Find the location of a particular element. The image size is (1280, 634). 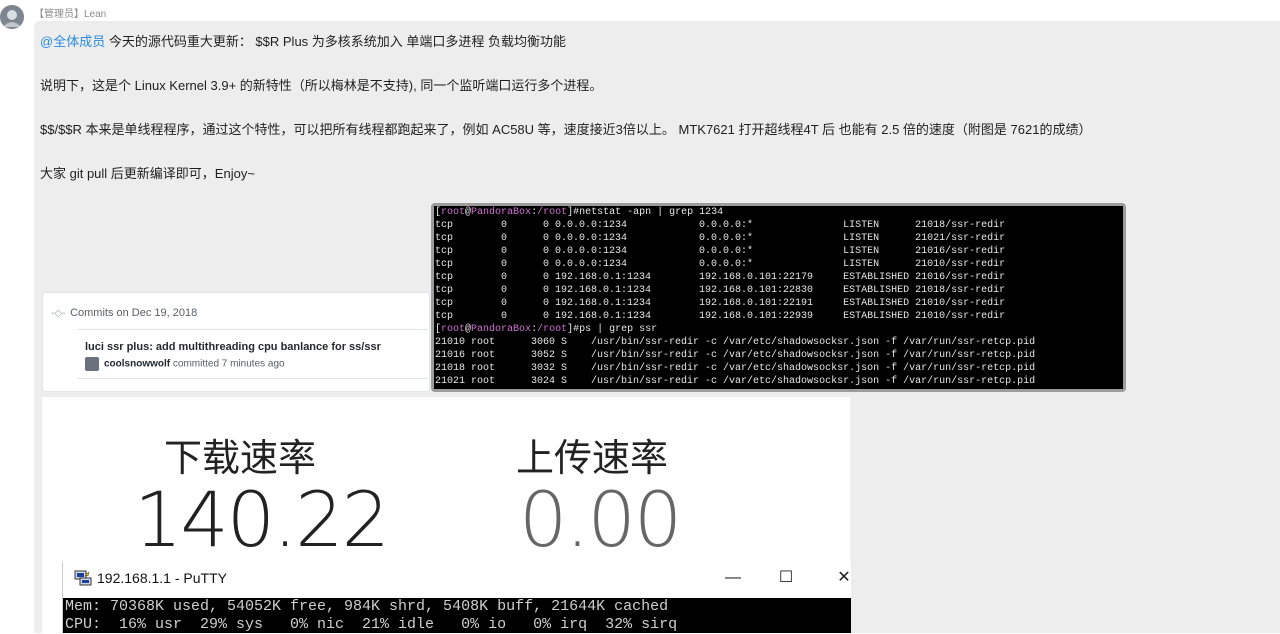

message-line-4: 大家 git pull 后更新编译即可，Enjoy~ is located at coordinates (147, 173).